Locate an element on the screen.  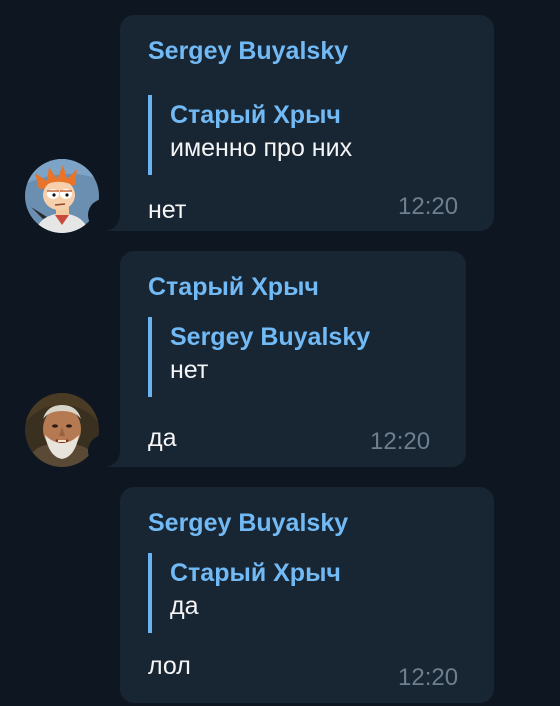
reply-quote: Старый Хрыч именно про них is located at coordinates (298, 135).